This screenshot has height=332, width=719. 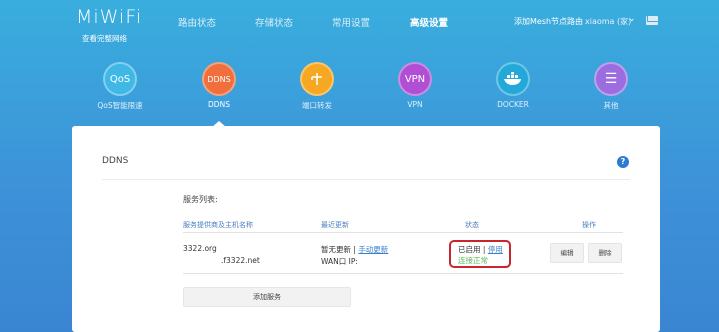 I want to click on nav-storage-status: 存储状态, so click(x=274, y=22).